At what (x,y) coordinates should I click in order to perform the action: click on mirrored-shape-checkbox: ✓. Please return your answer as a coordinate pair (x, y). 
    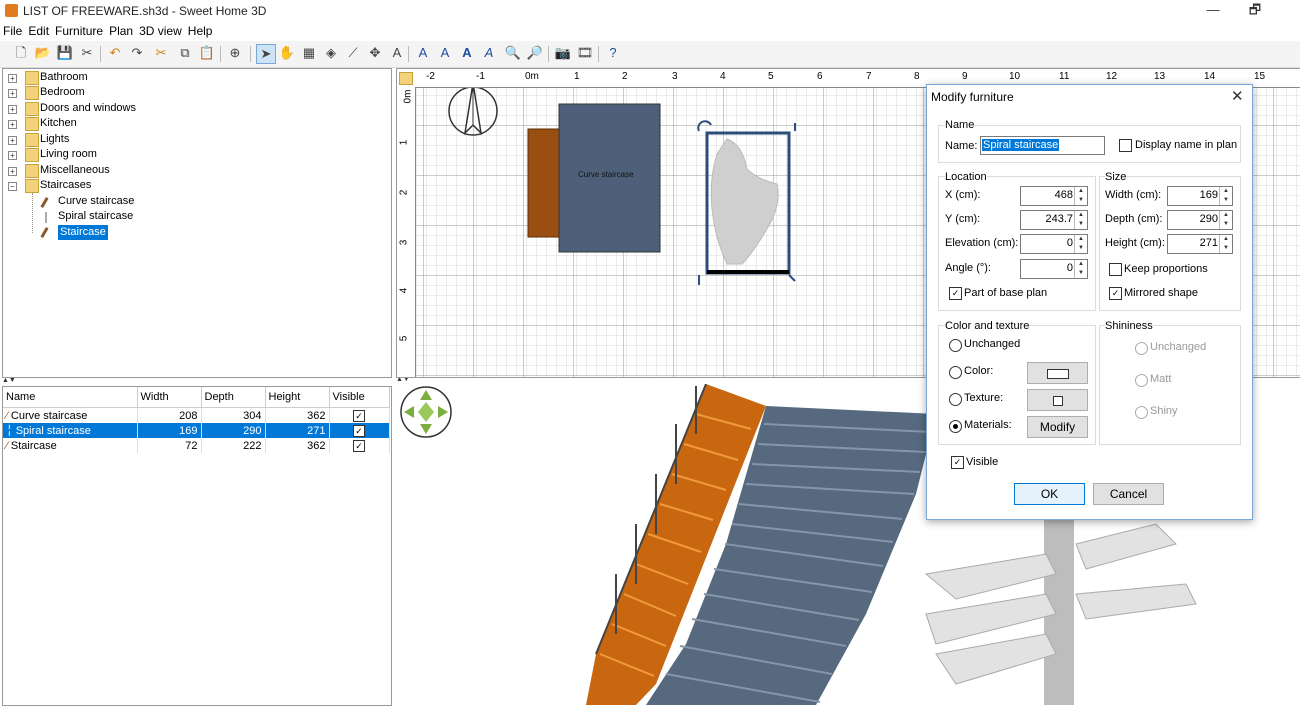
    Looking at the image, I should click on (1115, 293).